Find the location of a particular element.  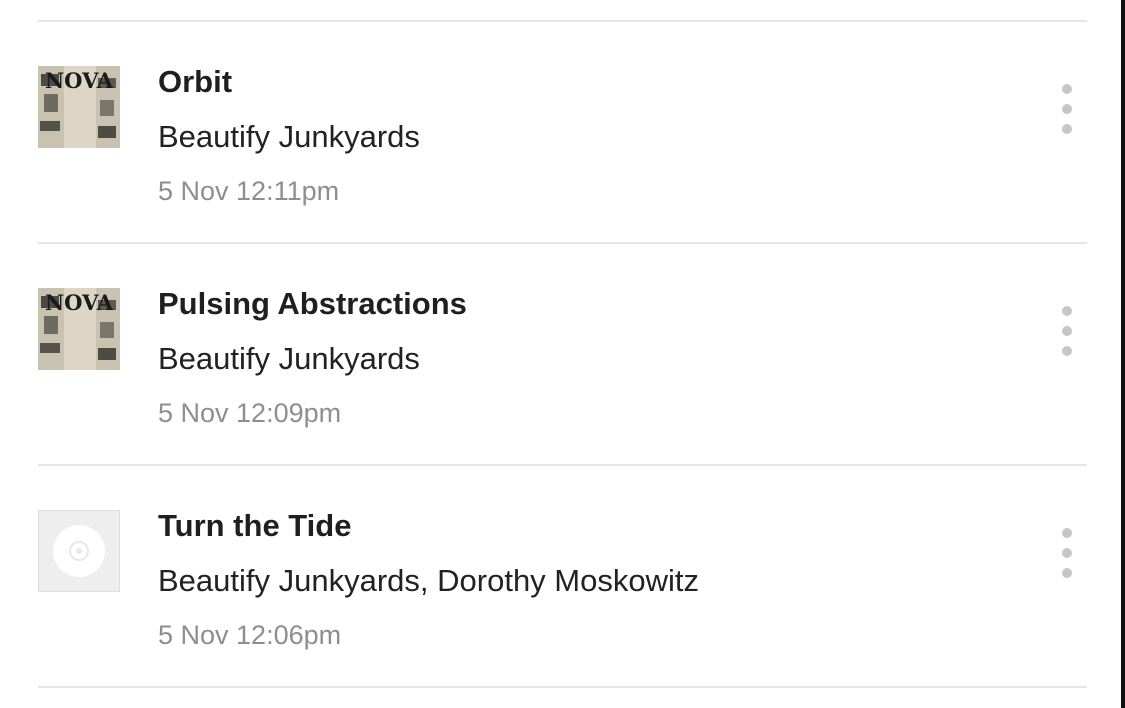

divider is located at coordinates (562, 687).